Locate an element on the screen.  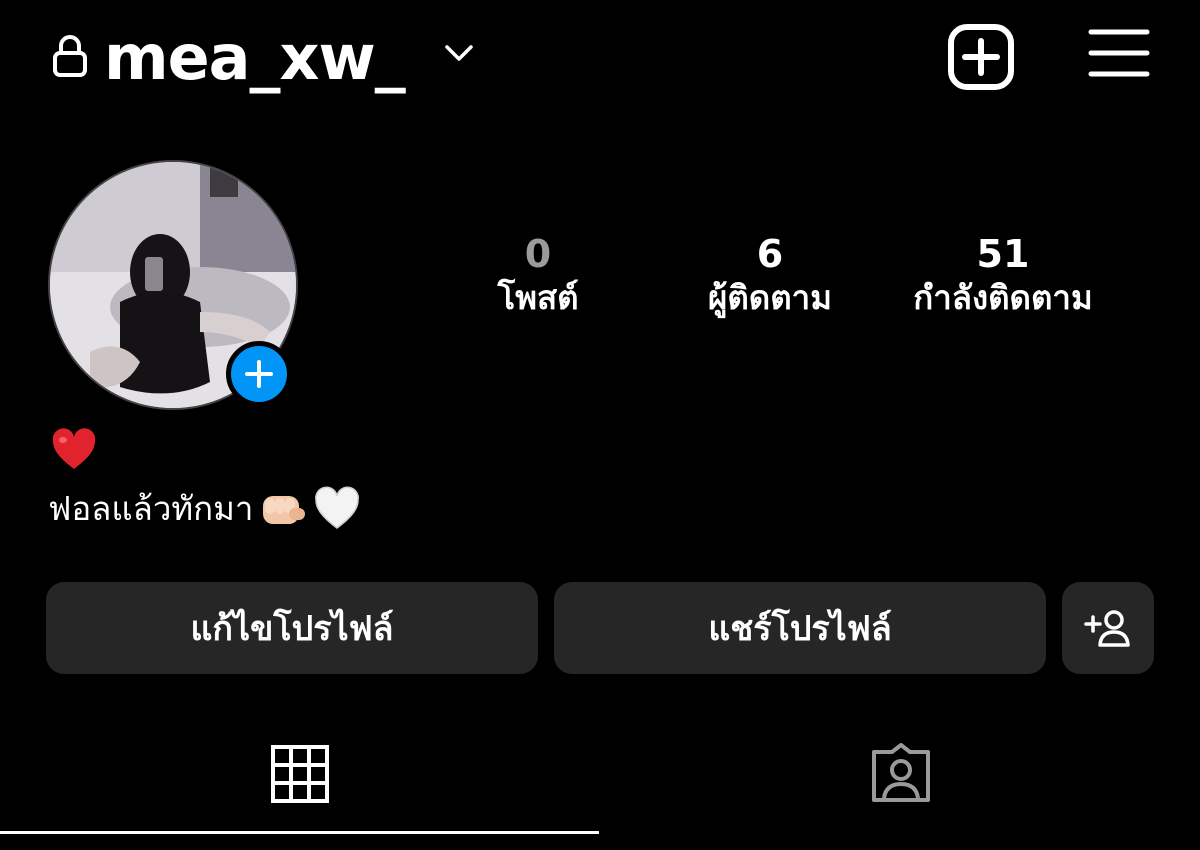
add-post-icon is located at coordinates (981, 57).